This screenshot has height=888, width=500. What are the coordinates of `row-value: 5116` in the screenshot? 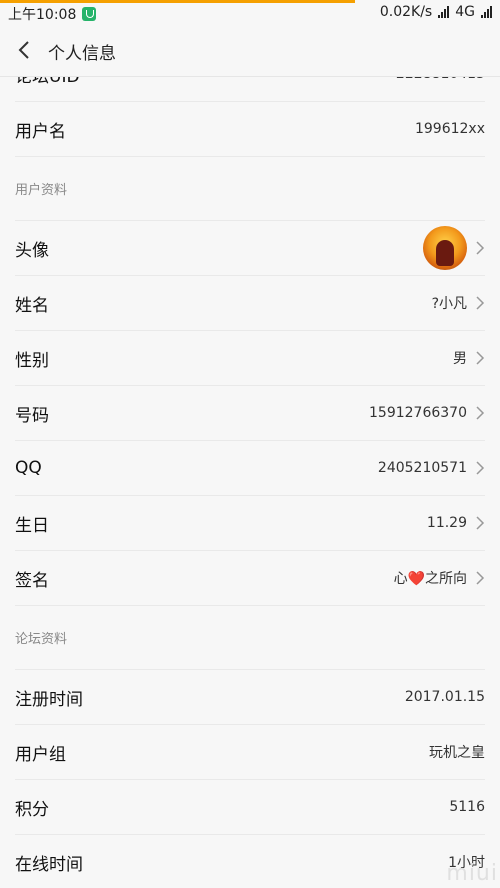 It's located at (467, 807).